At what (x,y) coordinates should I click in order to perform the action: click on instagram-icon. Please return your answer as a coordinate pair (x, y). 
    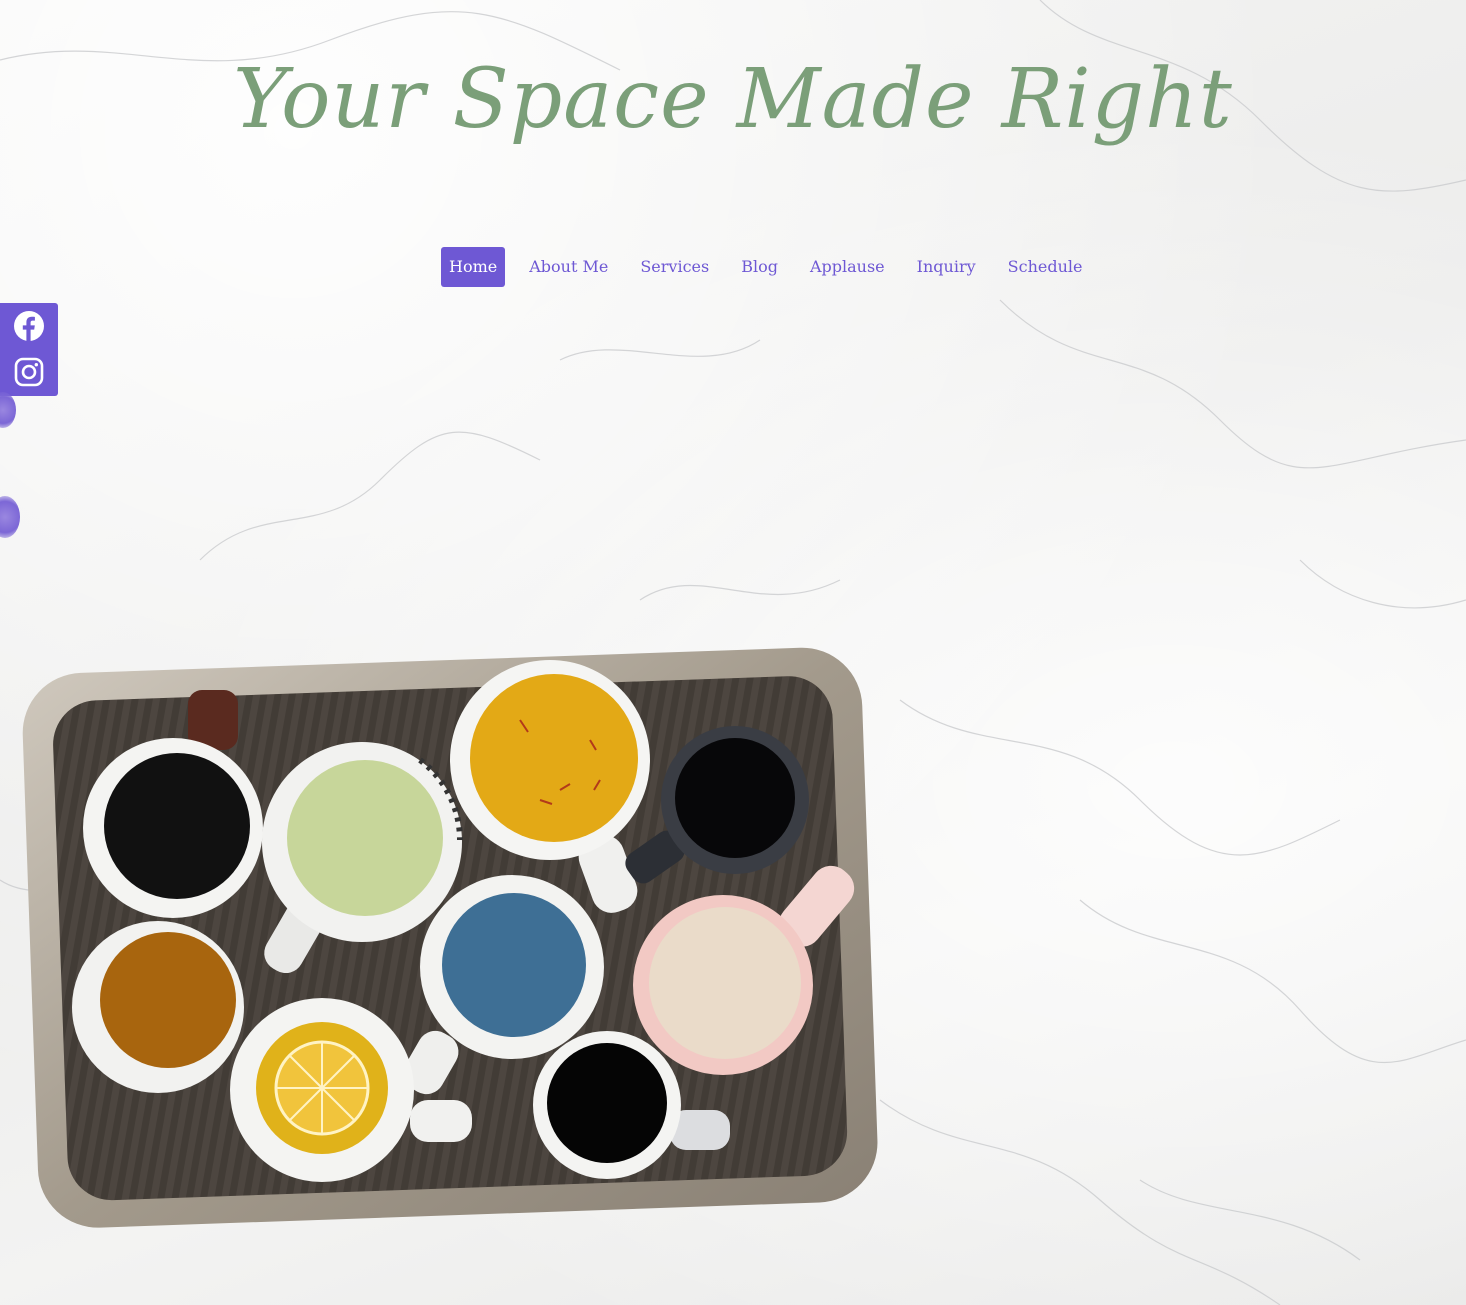
    Looking at the image, I should click on (29, 372).